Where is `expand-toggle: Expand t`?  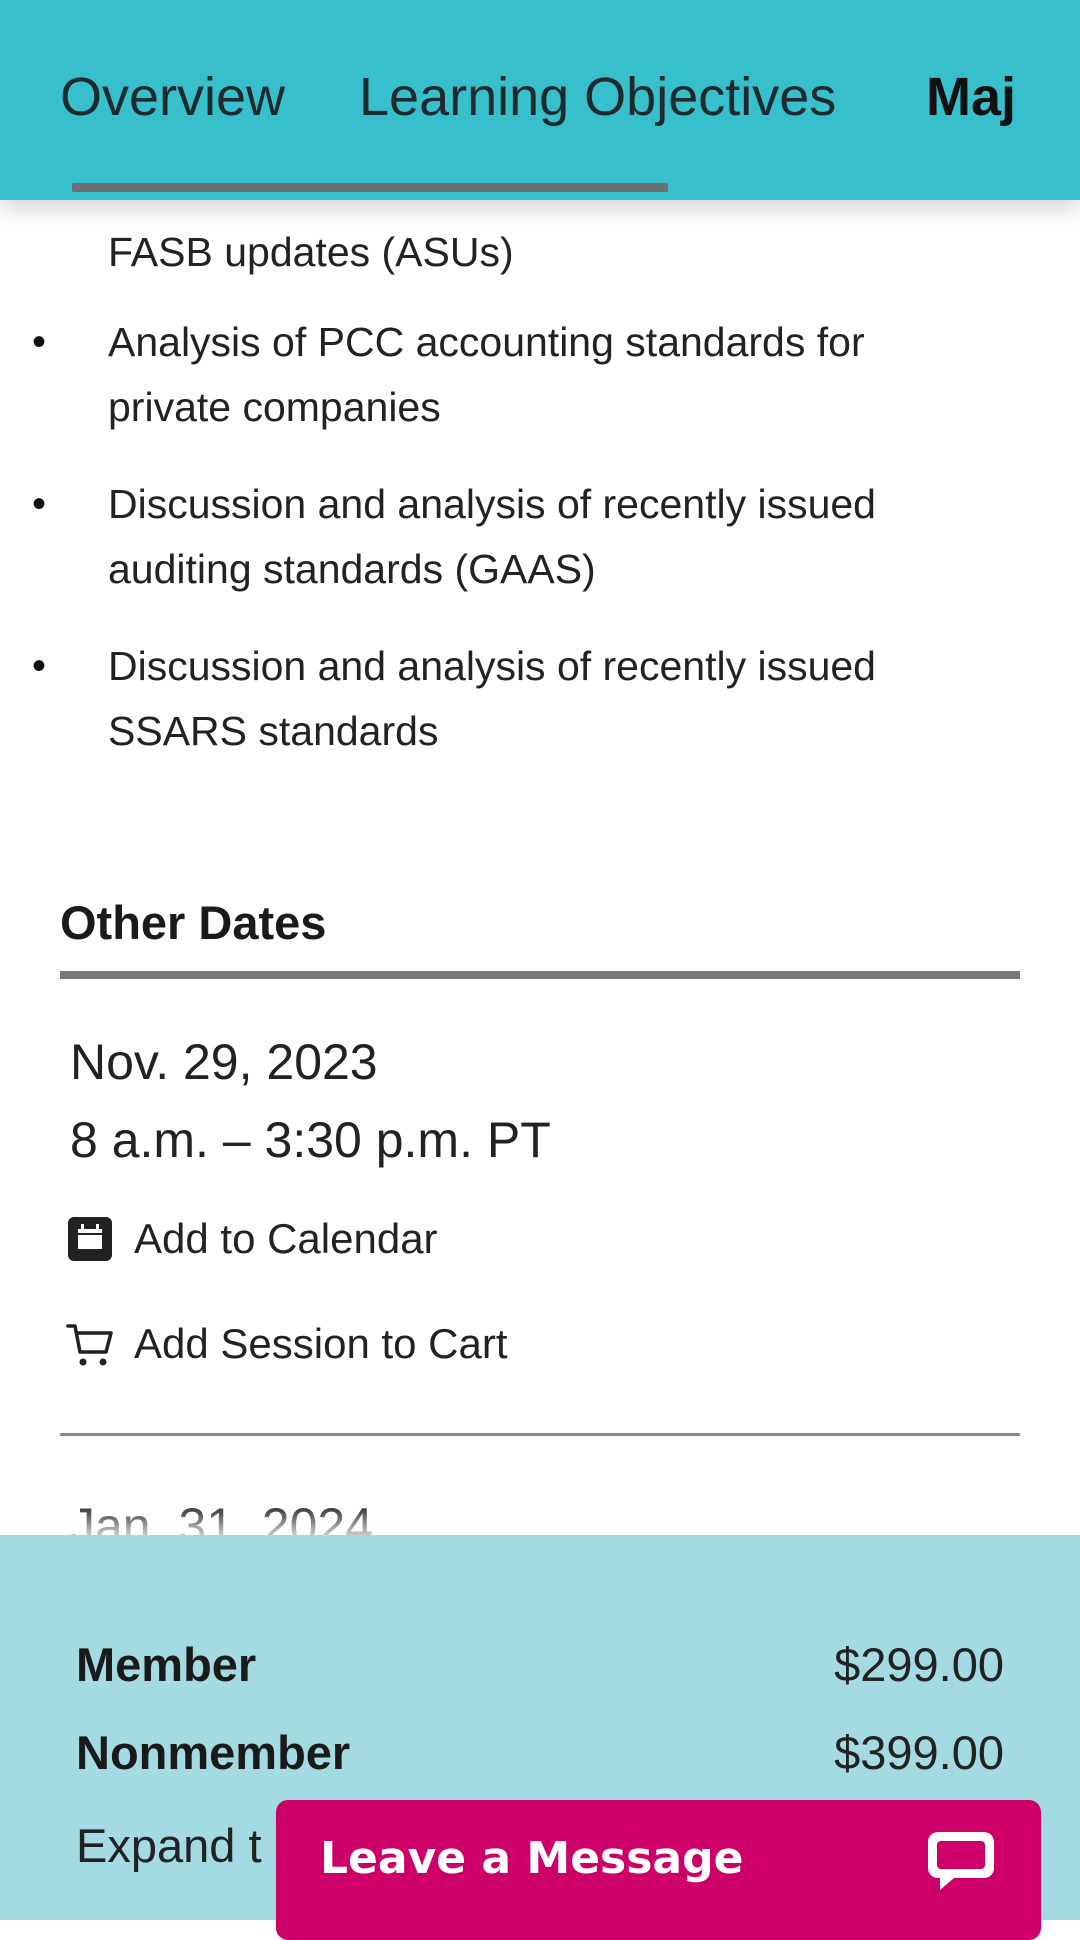
expand-toggle: Expand t is located at coordinates (169, 1845).